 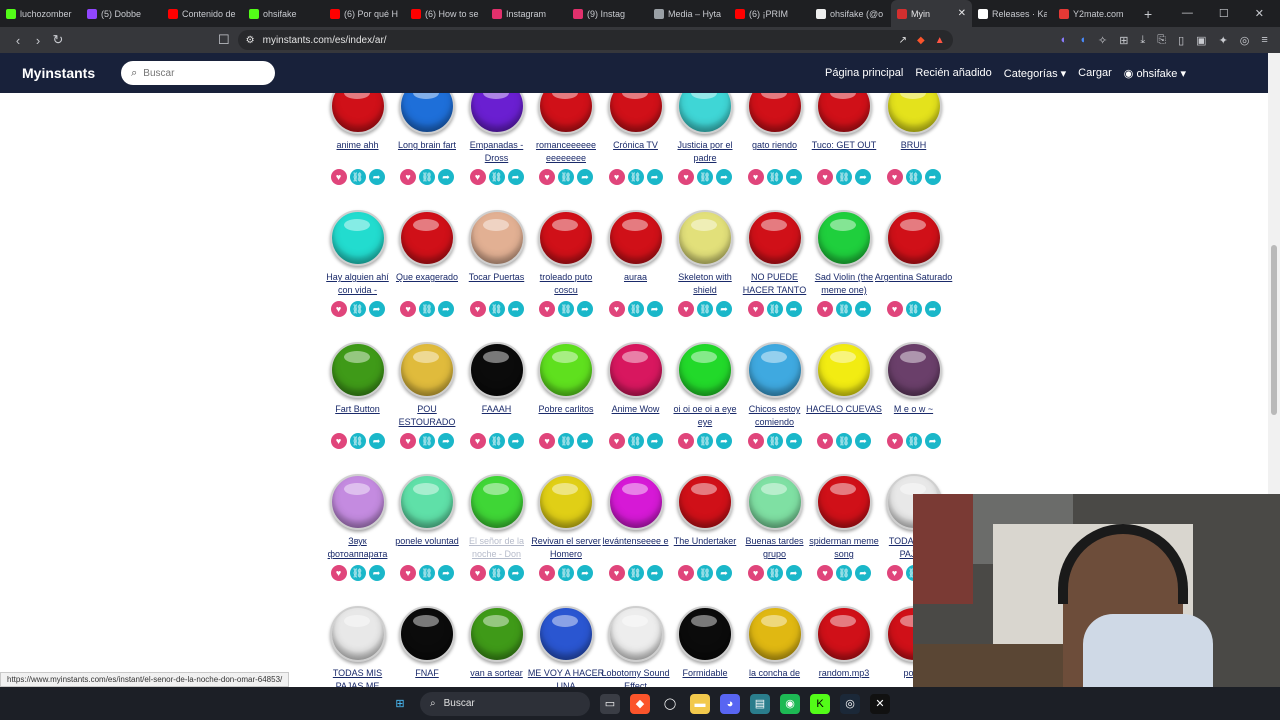 What do you see at coordinates (18, 40) in the screenshot?
I see `back-icon: ‹` at bounding box center [18, 40].